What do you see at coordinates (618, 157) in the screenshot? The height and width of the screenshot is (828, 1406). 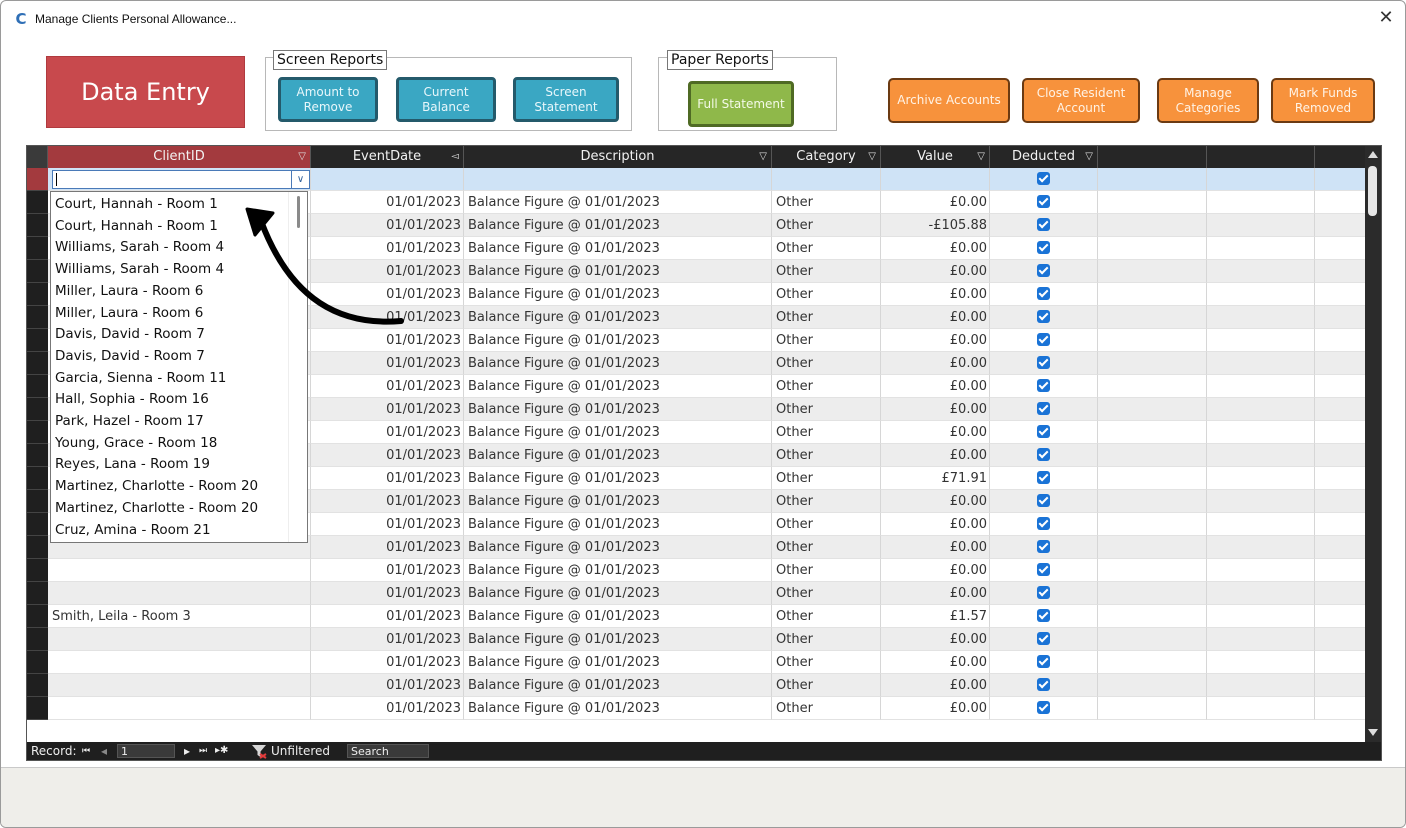 I see `column-header-description: Description ▽` at bounding box center [618, 157].